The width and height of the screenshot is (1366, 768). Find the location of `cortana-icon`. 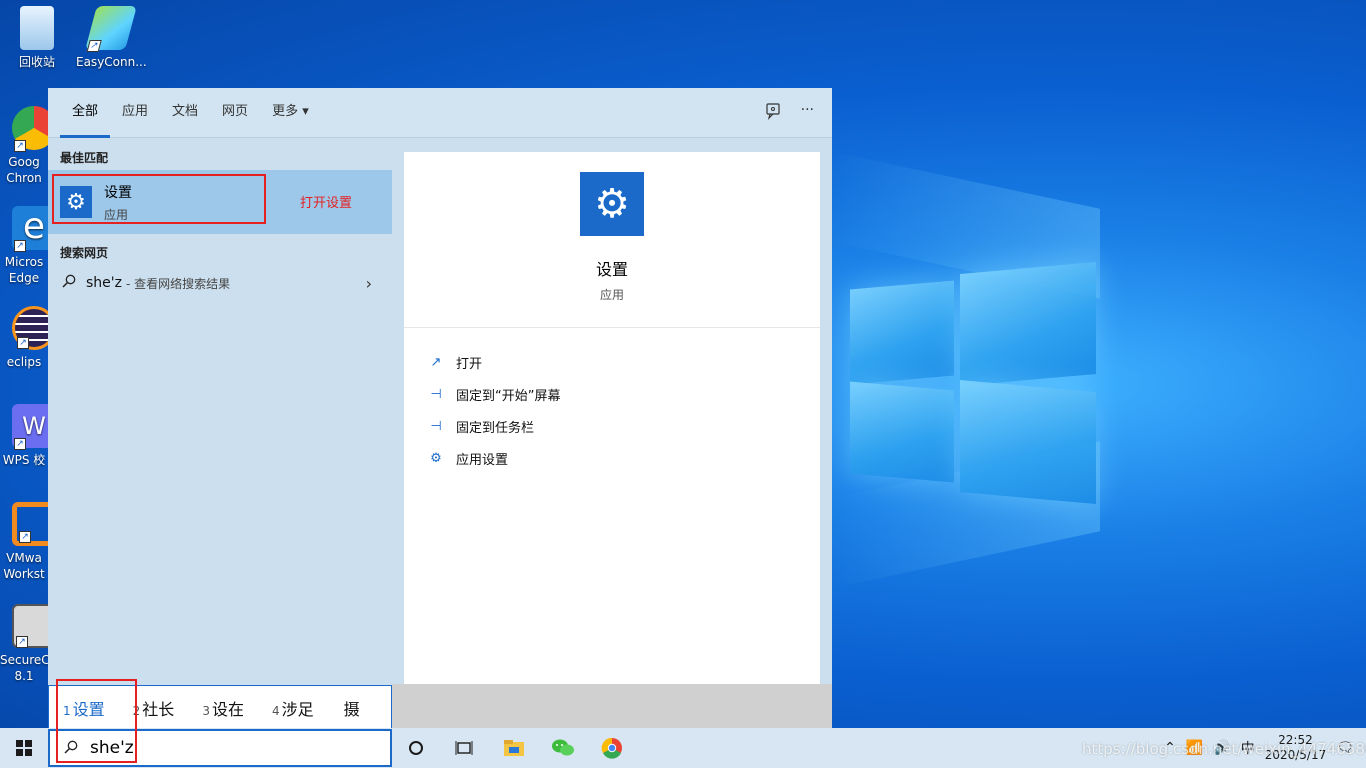

cortana-icon is located at coordinates (416, 748).